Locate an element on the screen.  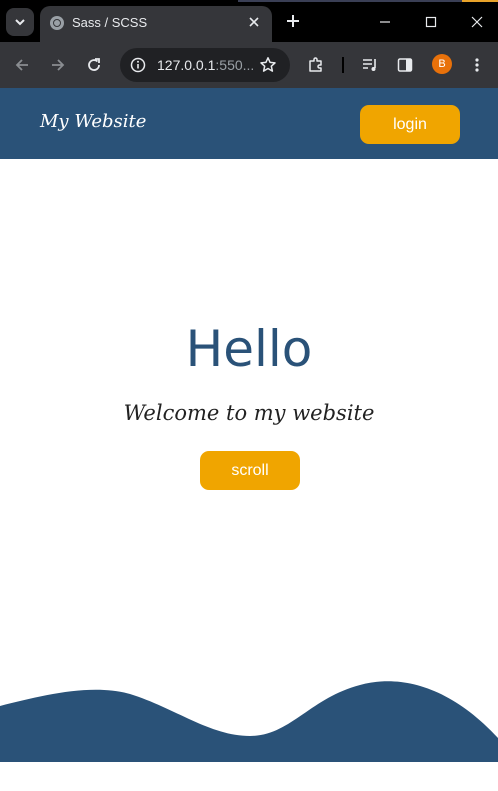
reload-button is located at coordinates (94, 65).